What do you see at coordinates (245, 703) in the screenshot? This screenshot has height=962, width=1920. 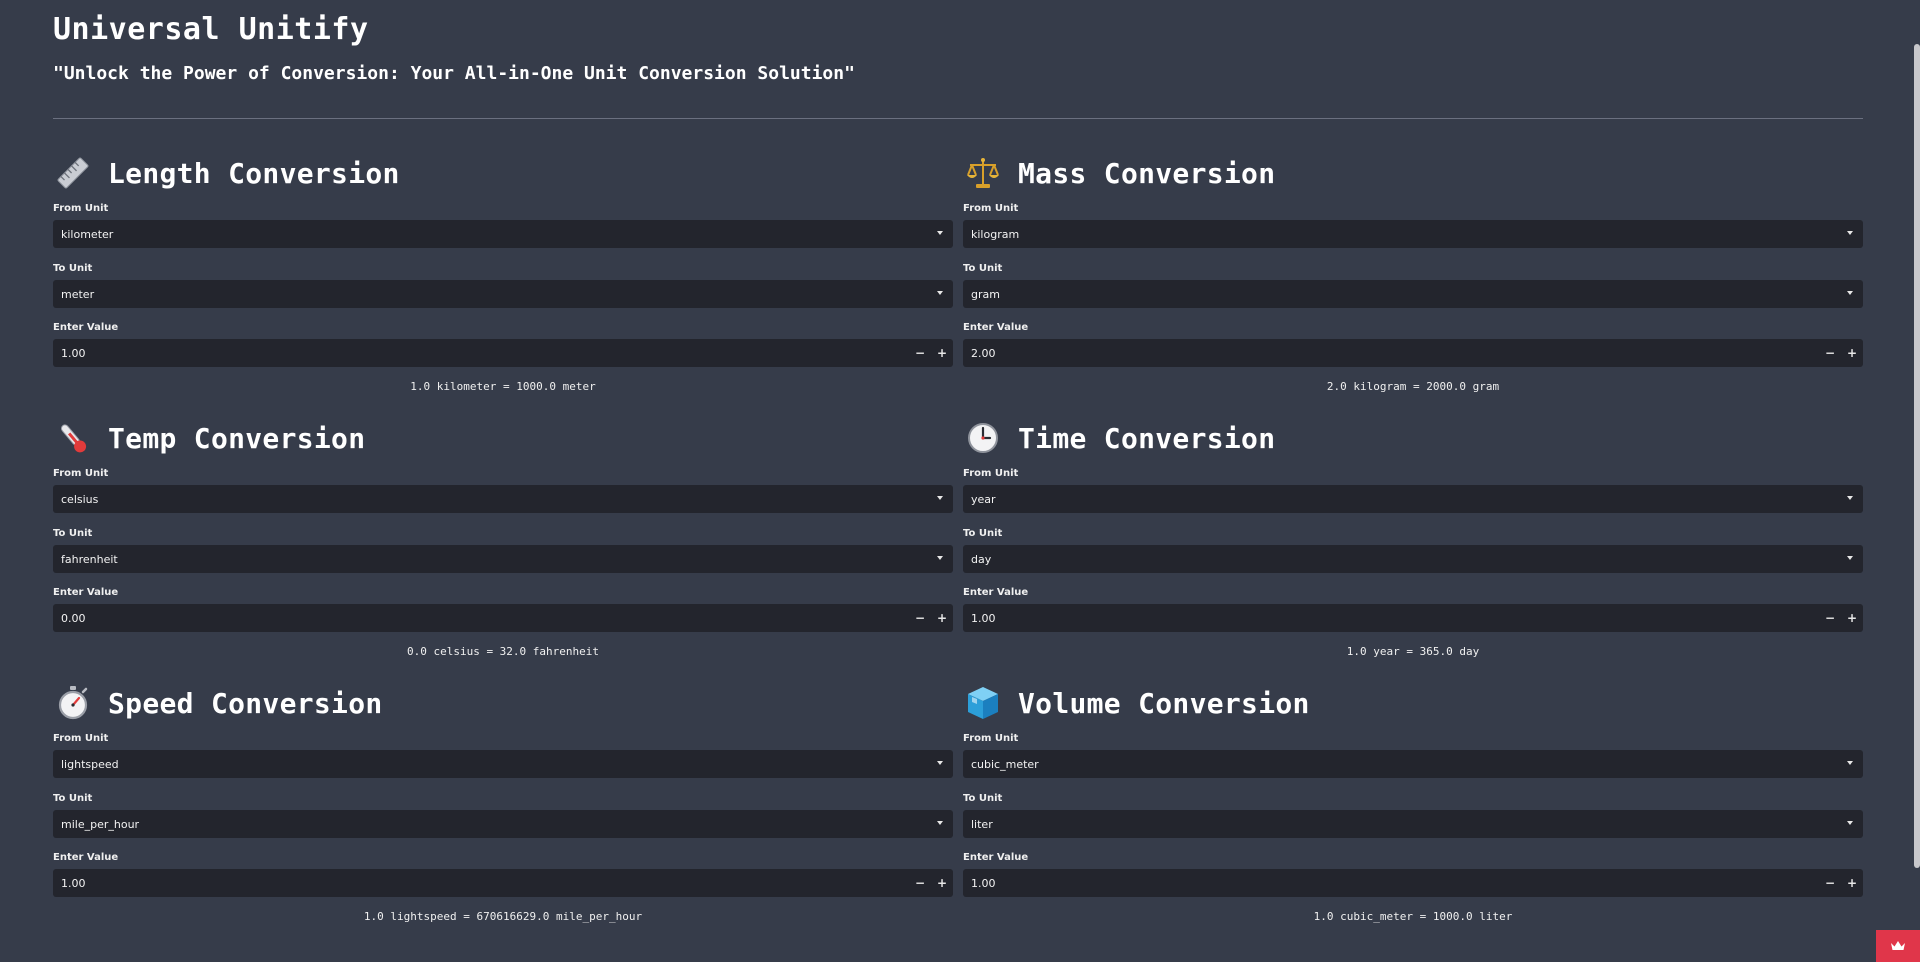 I see `section-title: Speed Conversion` at bounding box center [245, 703].